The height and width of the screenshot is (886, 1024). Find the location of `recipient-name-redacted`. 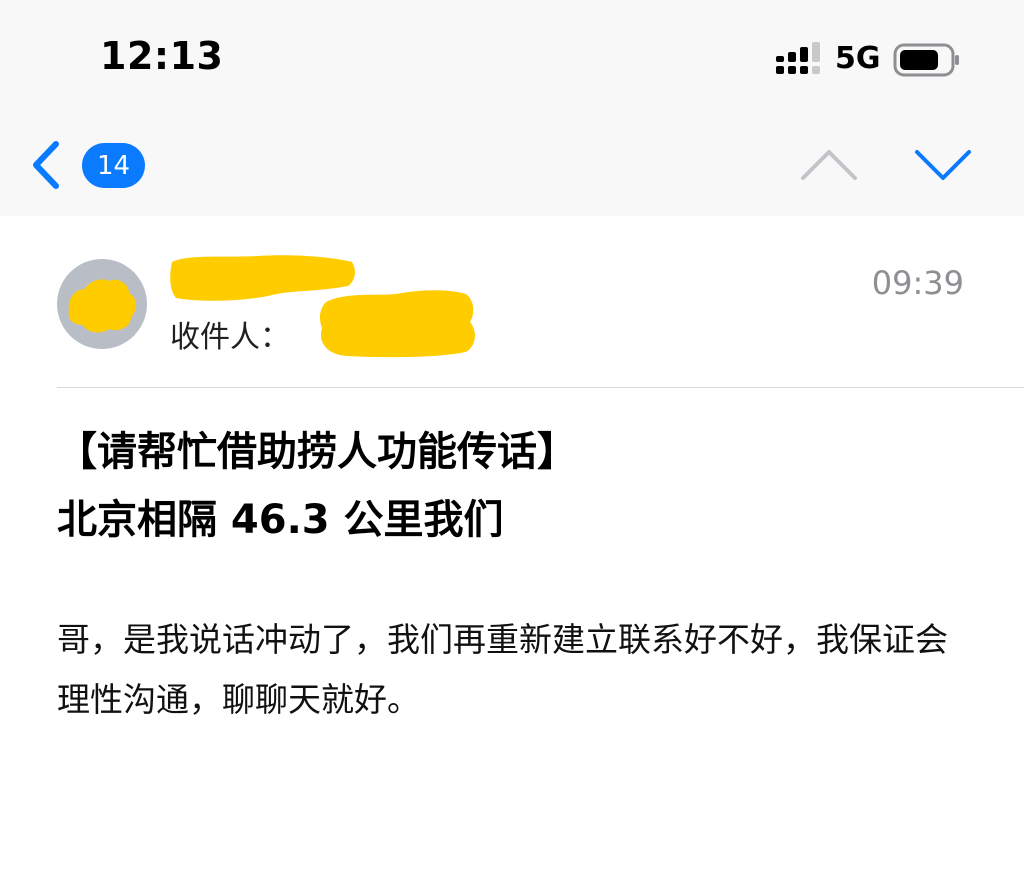

recipient-name-redacted is located at coordinates (397, 321).